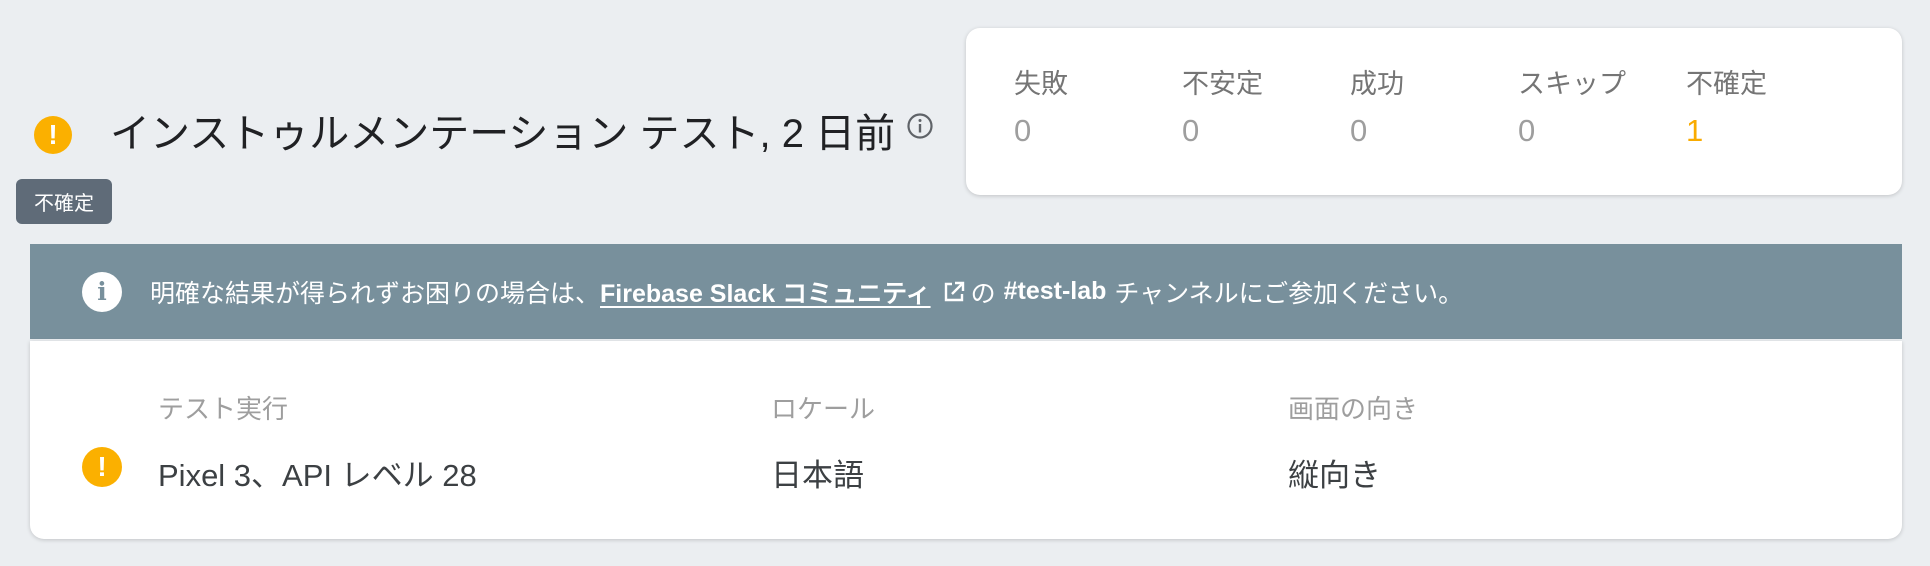 The width and height of the screenshot is (1930, 566). Describe the element at coordinates (1222, 84) in the screenshot. I see `stat-label: 不安定` at that location.